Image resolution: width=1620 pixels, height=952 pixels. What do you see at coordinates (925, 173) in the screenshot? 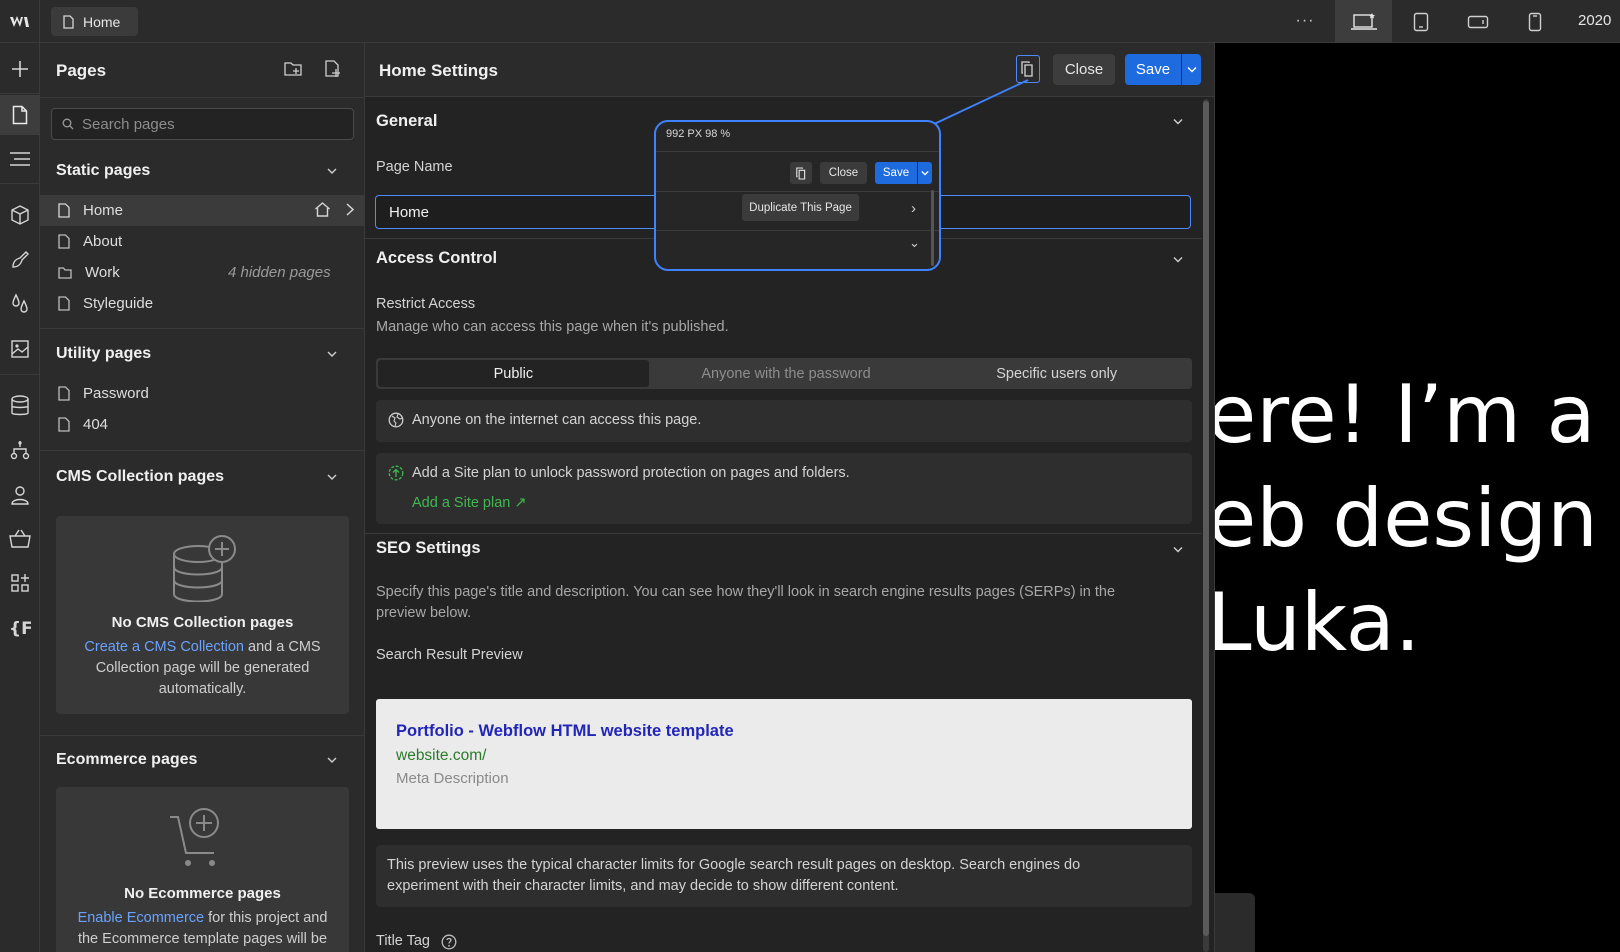
I see `callout-save-chevron-icon` at bounding box center [925, 173].